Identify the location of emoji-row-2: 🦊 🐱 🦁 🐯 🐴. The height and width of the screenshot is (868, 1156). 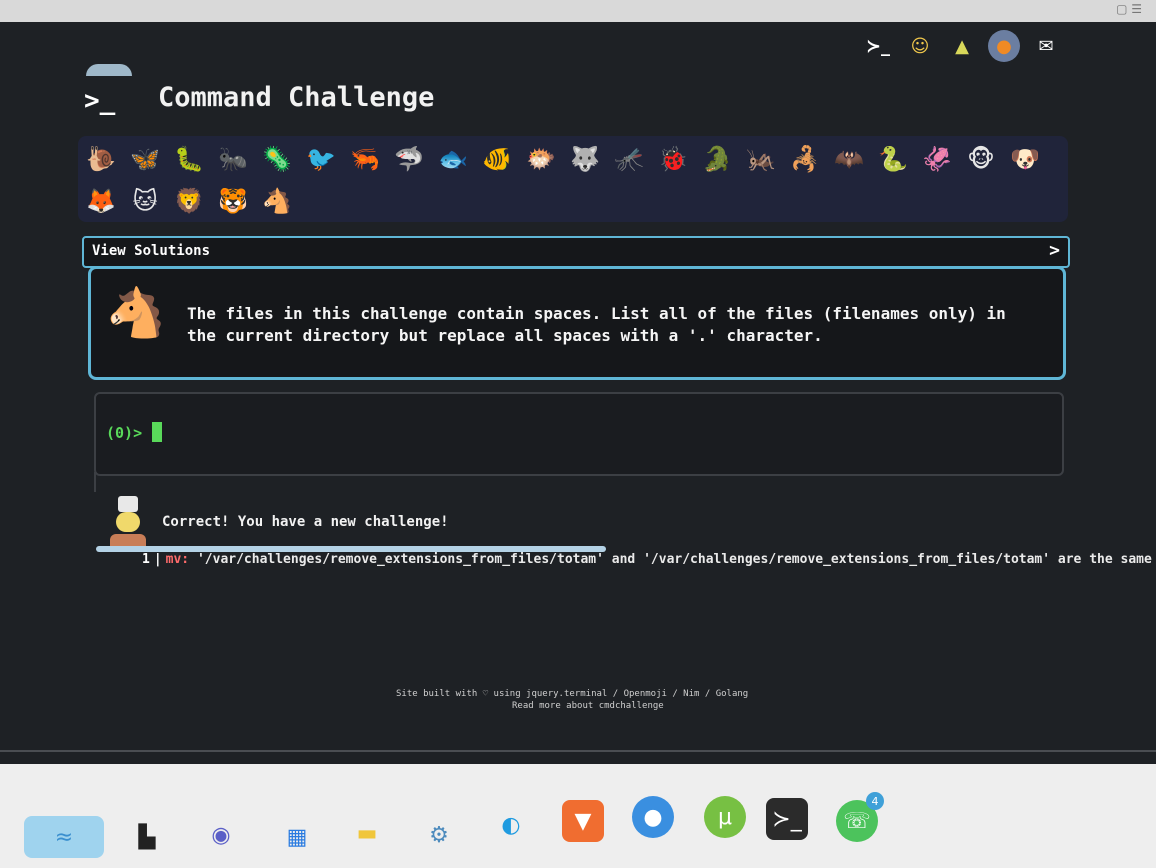
(189, 201).